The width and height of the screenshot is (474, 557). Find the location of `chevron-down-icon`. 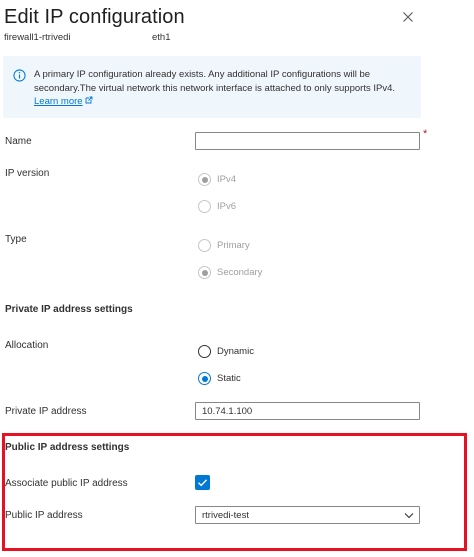

chevron-down-icon is located at coordinates (409, 516).